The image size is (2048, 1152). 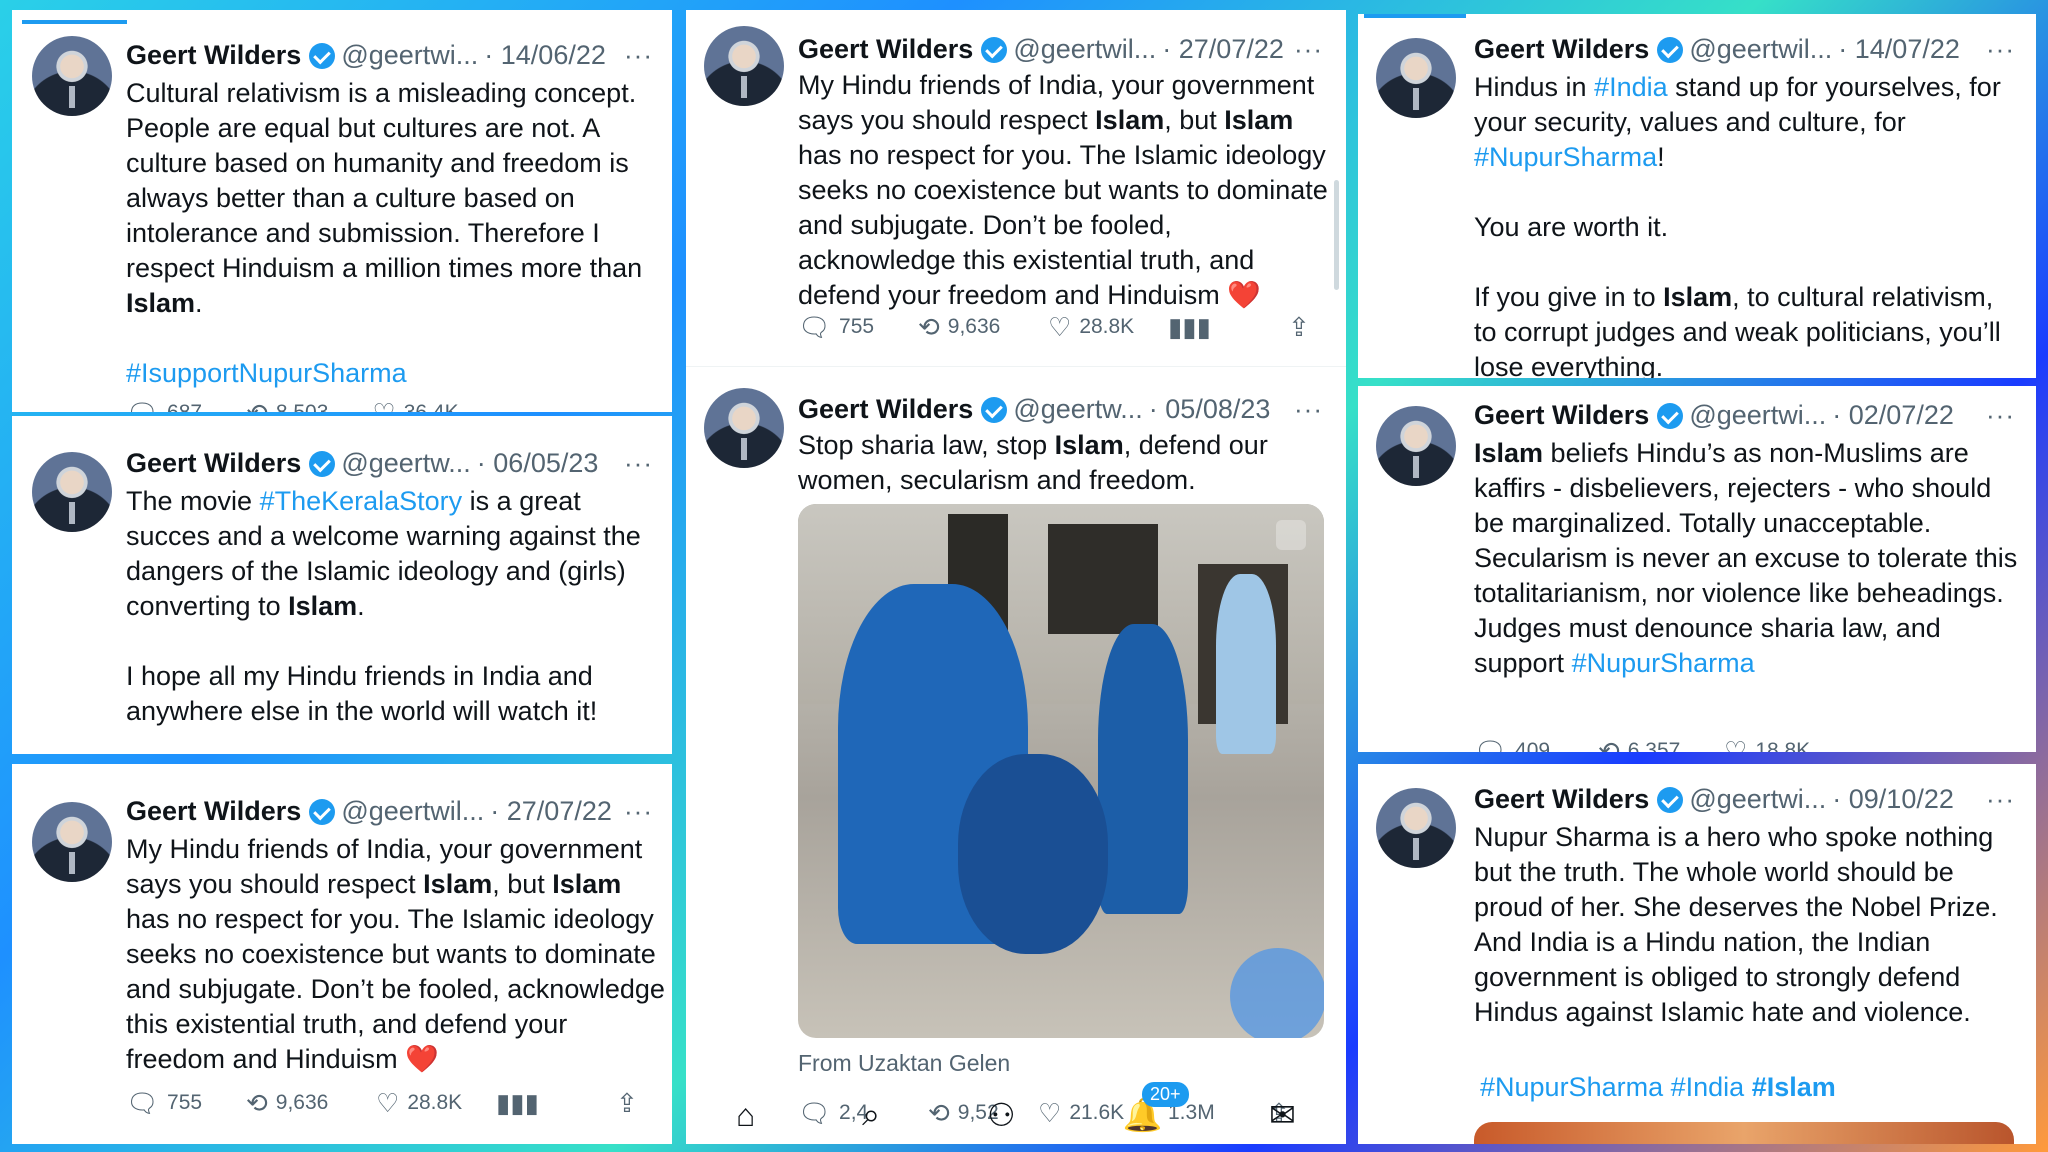 What do you see at coordinates (184, 406) in the screenshot?
I see `reply-count: 687` at bounding box center [184, 406].